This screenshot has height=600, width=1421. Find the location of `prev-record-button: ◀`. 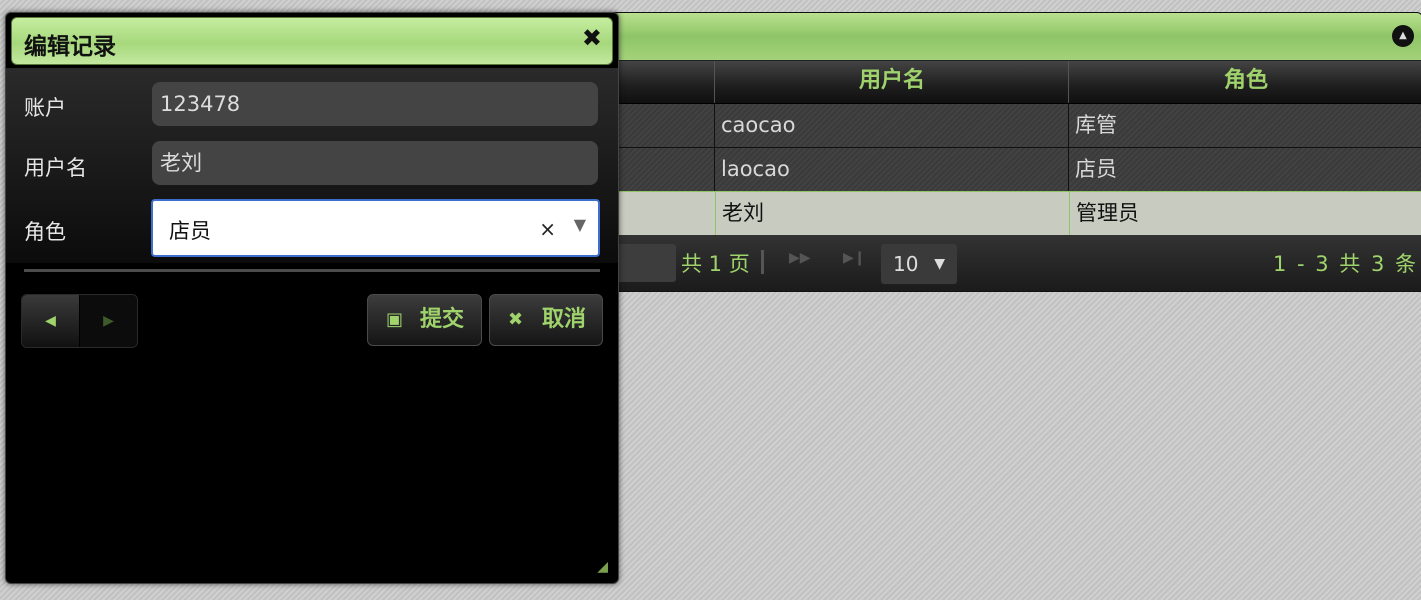

prev-record-button: ◀ is located at coordinates (51, 321).